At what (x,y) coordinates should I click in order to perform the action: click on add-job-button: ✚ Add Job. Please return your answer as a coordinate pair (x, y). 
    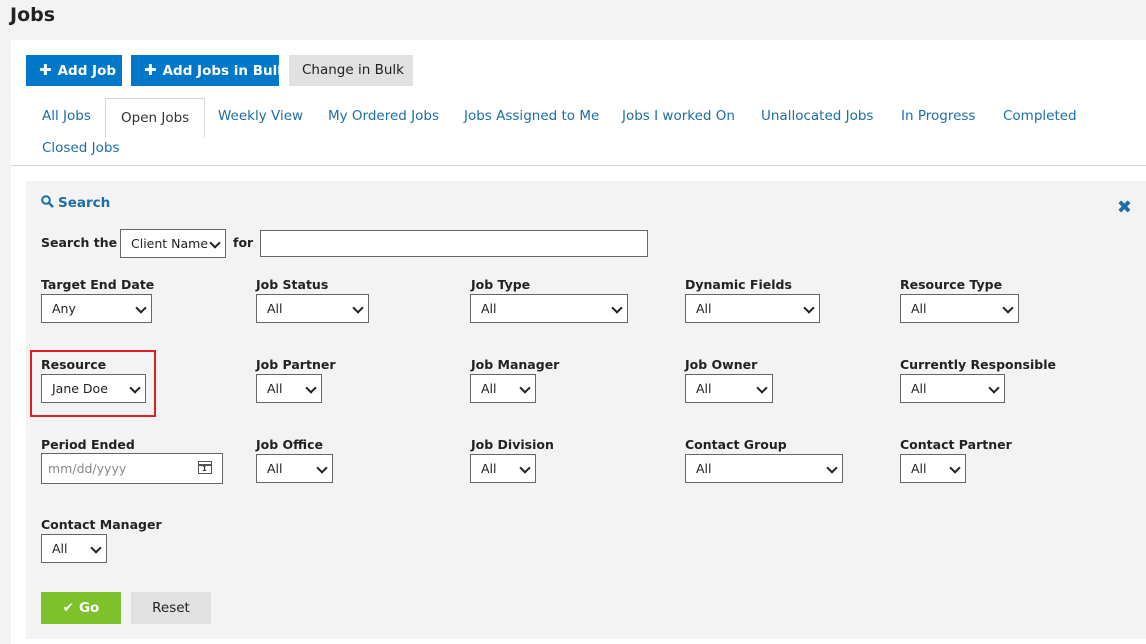
    Looking at the image, I should click on (74, 70).